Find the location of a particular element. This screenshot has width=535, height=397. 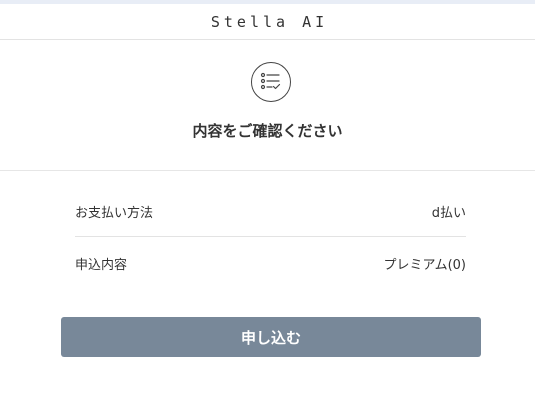

plan-value: プレミアム(0) is located at coordinates (424, 265).